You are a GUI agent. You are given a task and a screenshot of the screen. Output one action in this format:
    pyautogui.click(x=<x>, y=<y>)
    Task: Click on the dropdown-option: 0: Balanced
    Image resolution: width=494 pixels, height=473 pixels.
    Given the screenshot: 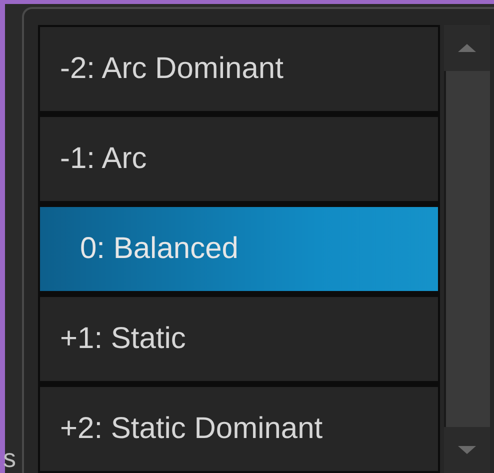 What is the action you would take?
    pyautogui.click(x=239, y=249)
    